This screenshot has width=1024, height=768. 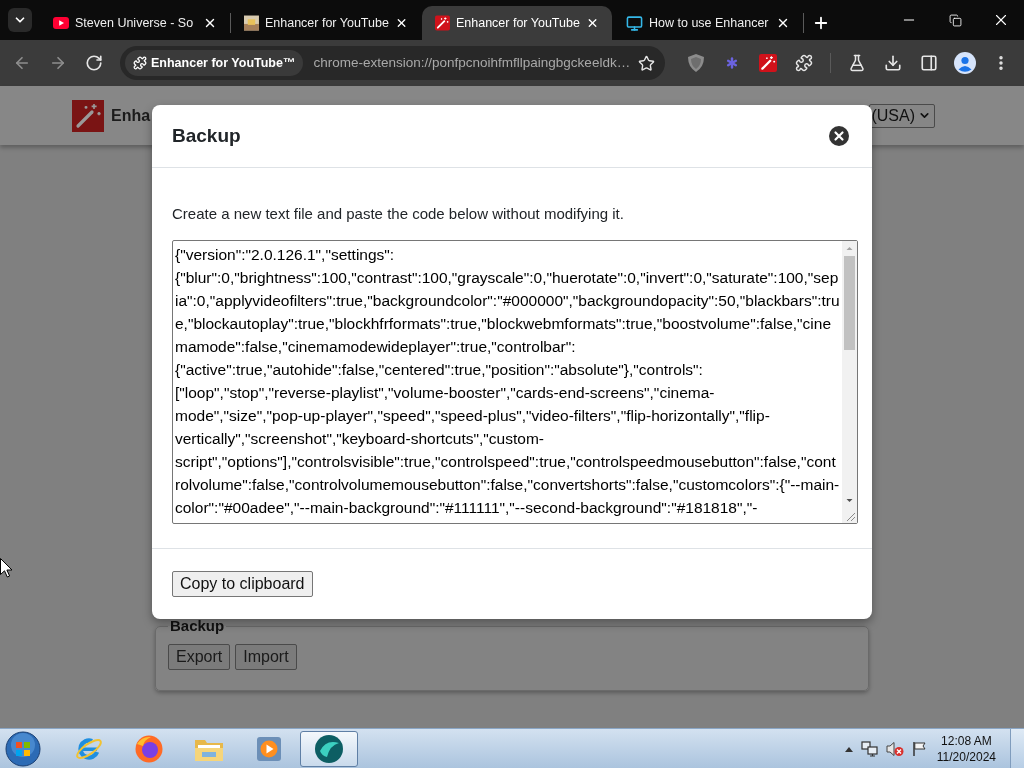 I want to click on browser-tab: How to use Enhancer, so click(x=708, y=23).